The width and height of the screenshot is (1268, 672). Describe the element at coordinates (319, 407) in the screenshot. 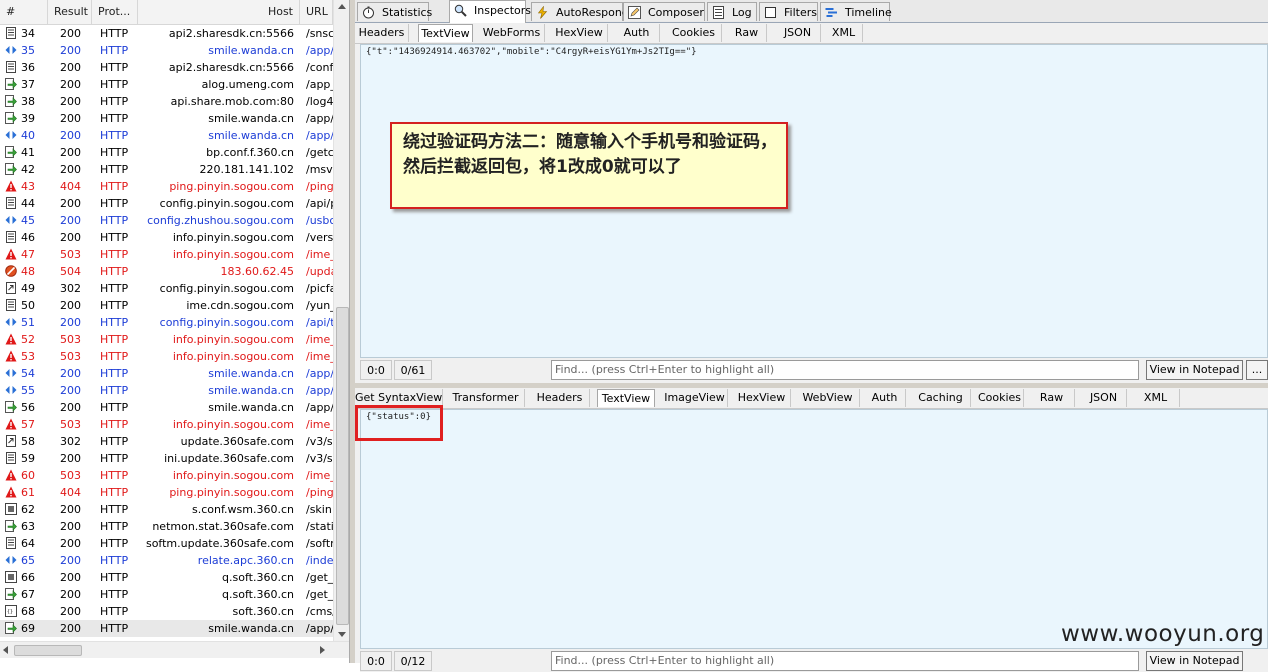

I see `session-url: /app/` at that location.